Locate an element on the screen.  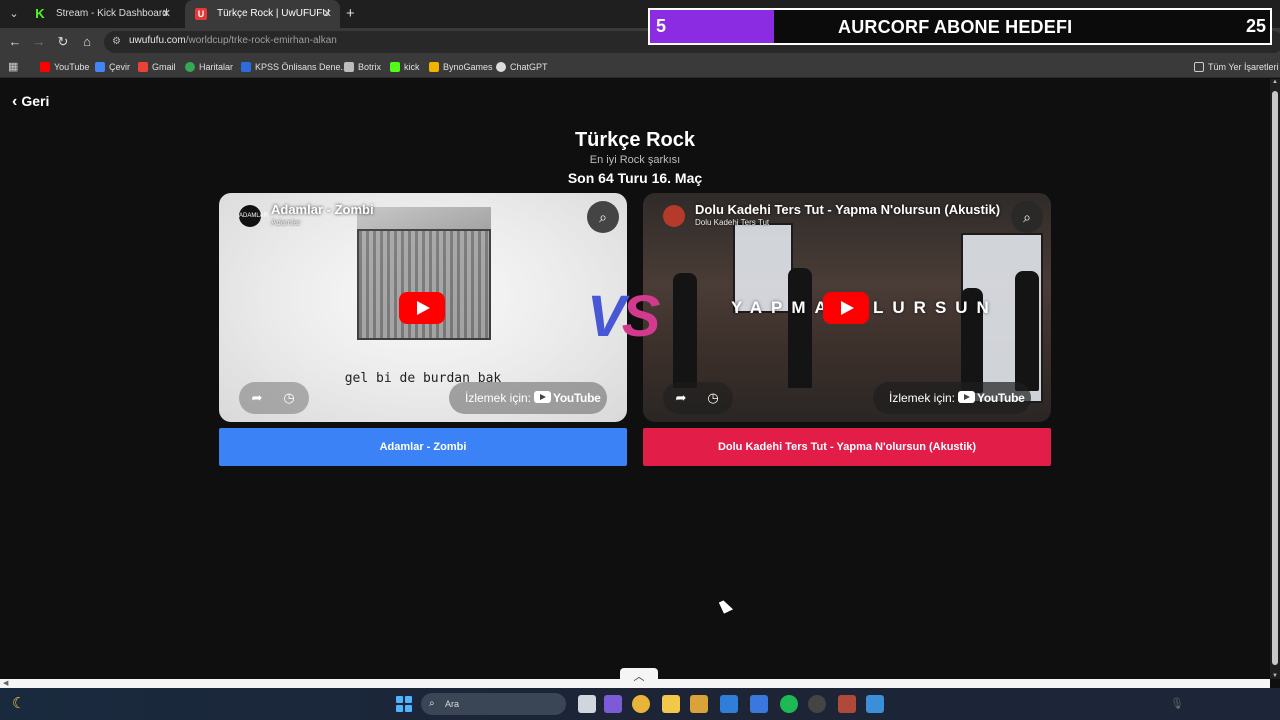
bookmark-chatgpt: ChatGPT is located at coordinates (522, 67).